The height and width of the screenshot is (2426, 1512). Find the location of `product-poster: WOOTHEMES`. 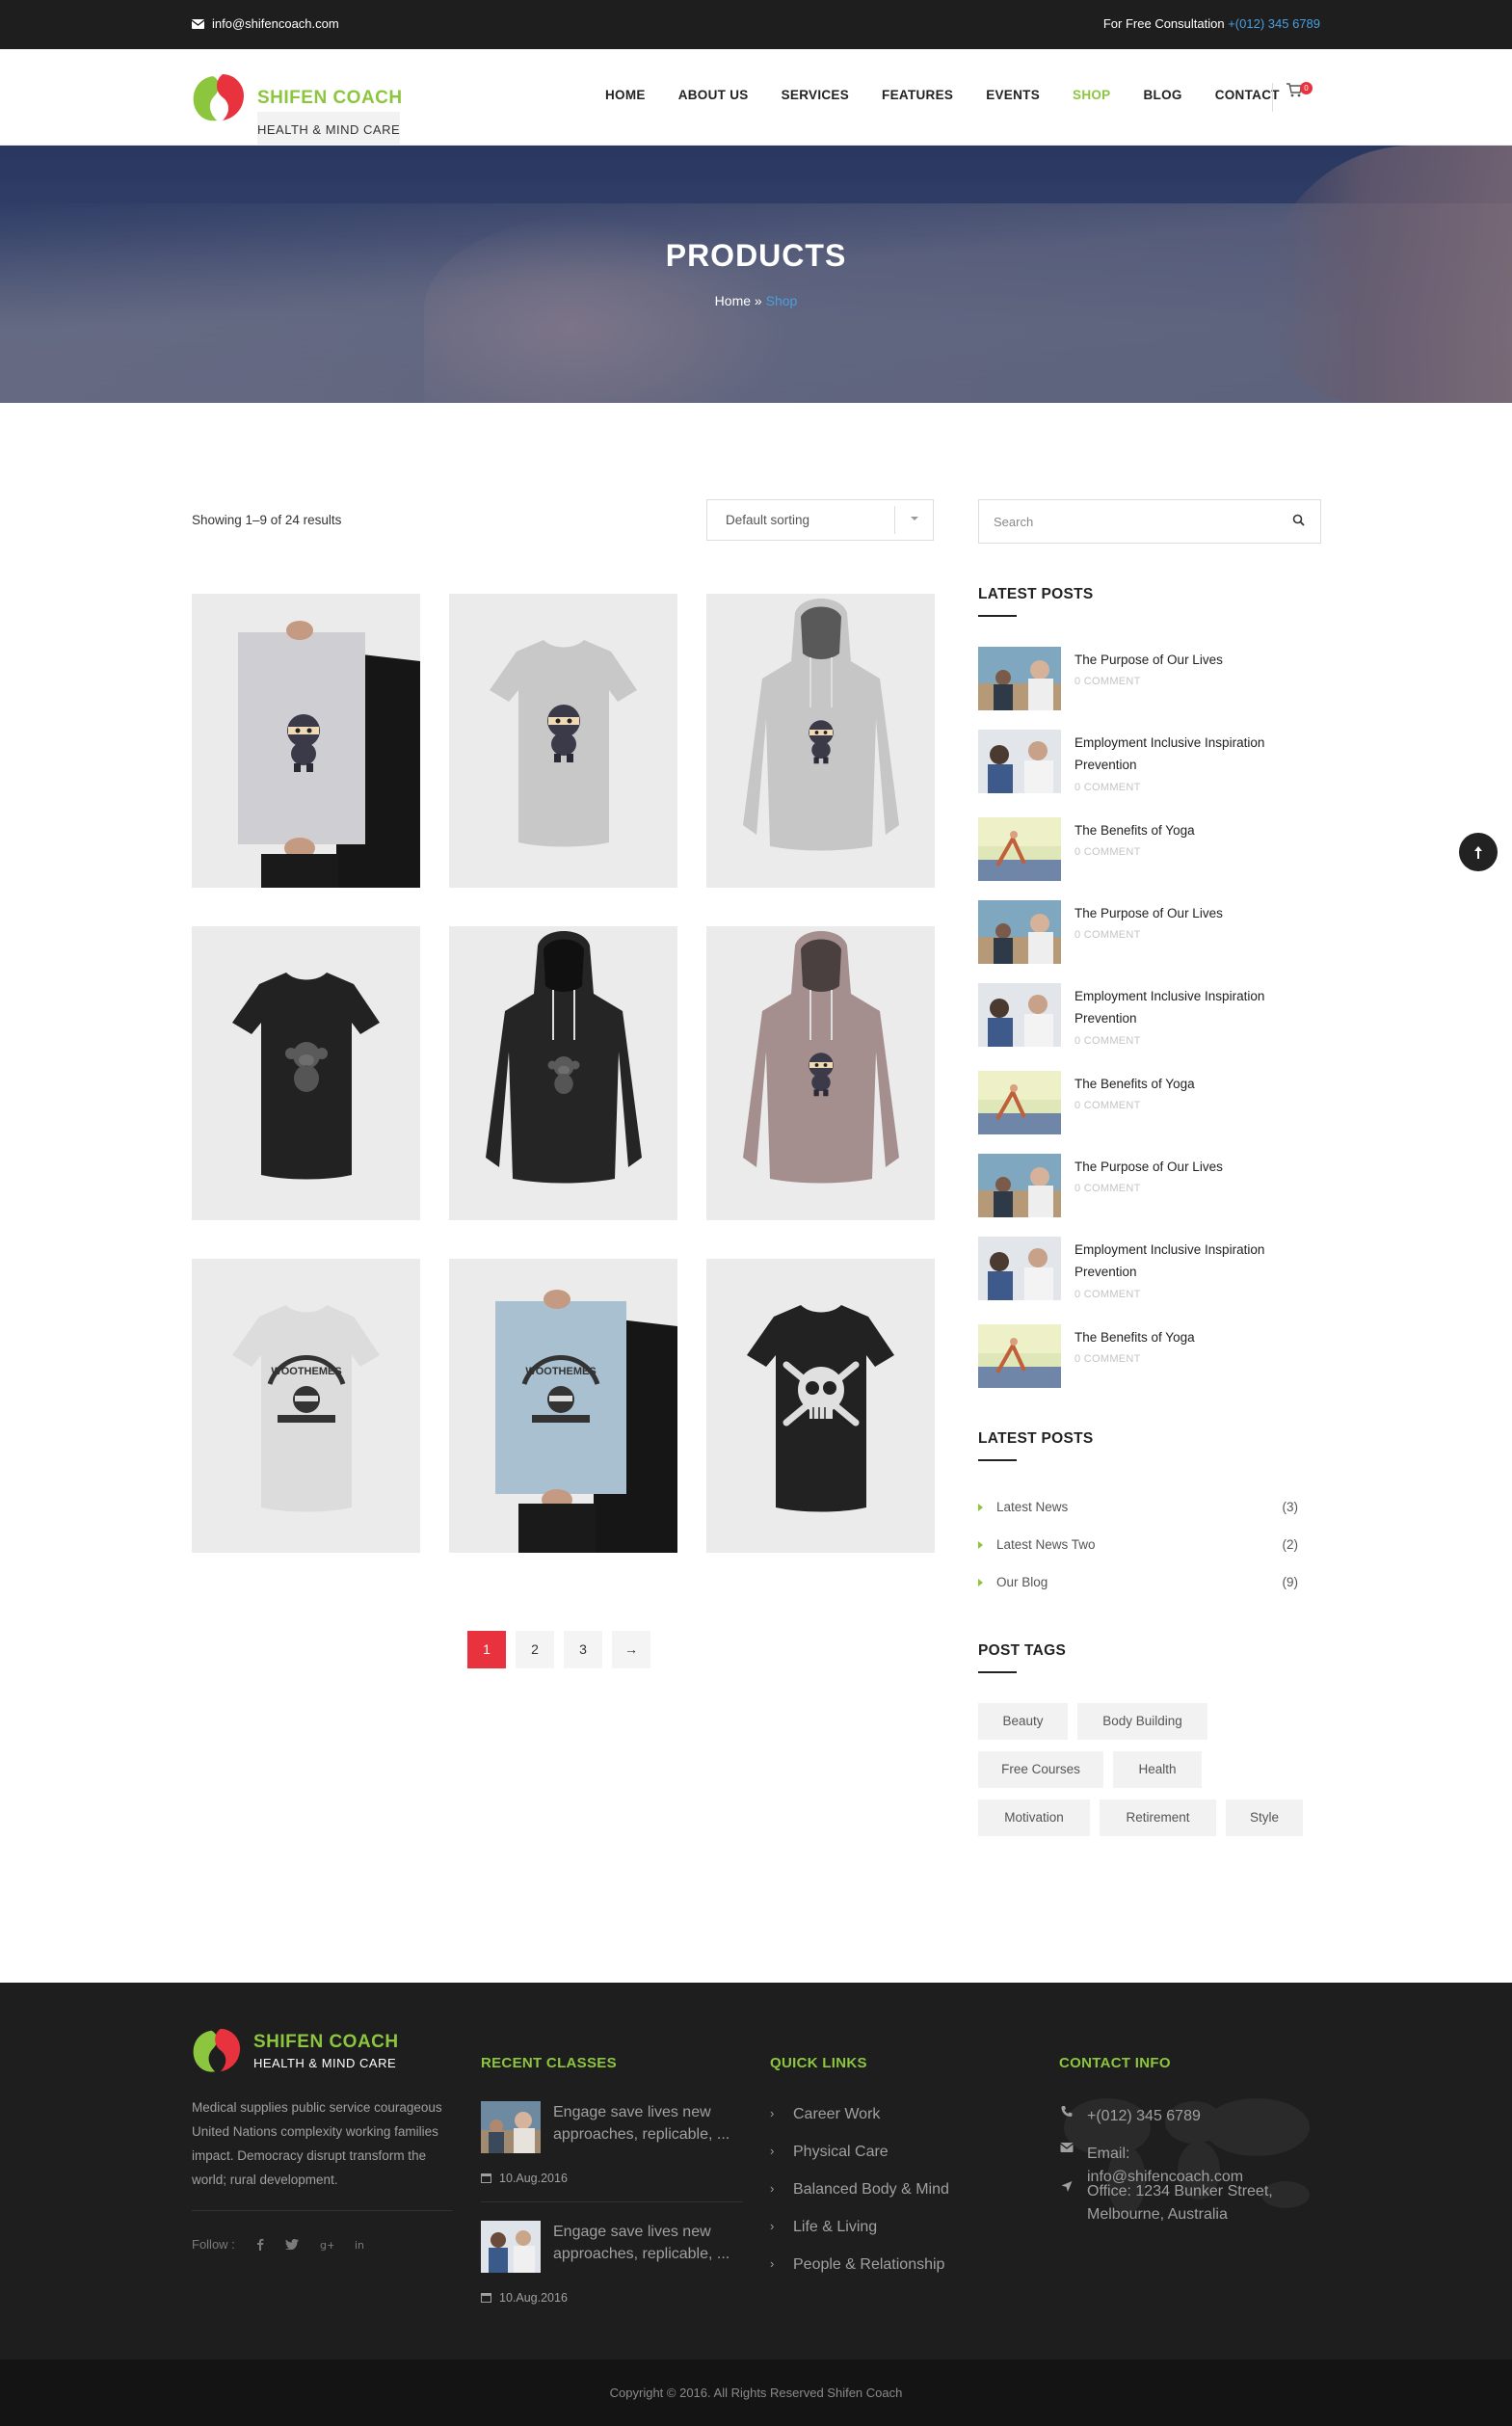

product-poster: WOOTHEMES is located at coordinates (563, 1406).